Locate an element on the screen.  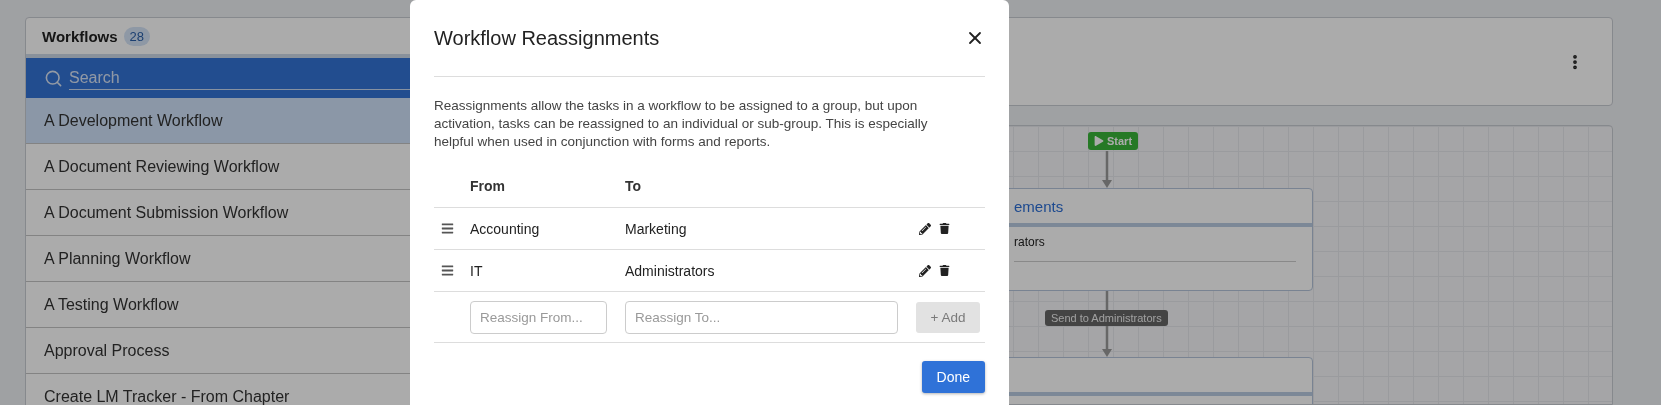
node-title: ements is located at coordinates (1039, 206).